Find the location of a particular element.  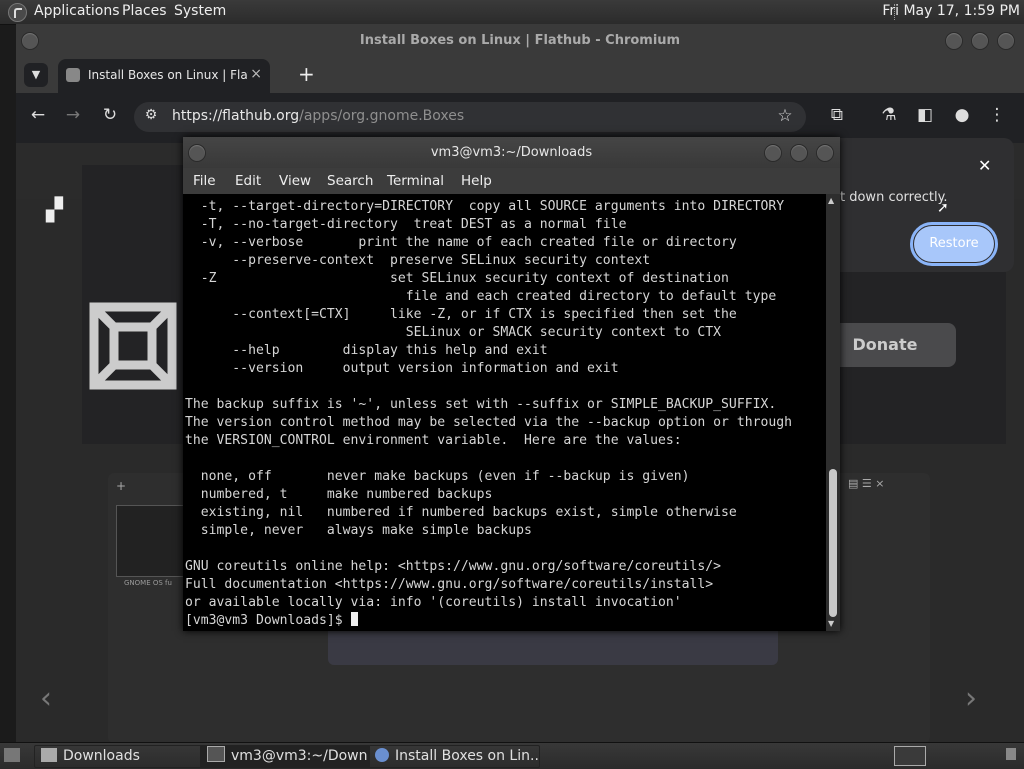

screenshot-main is located at coordinates (553, 645).